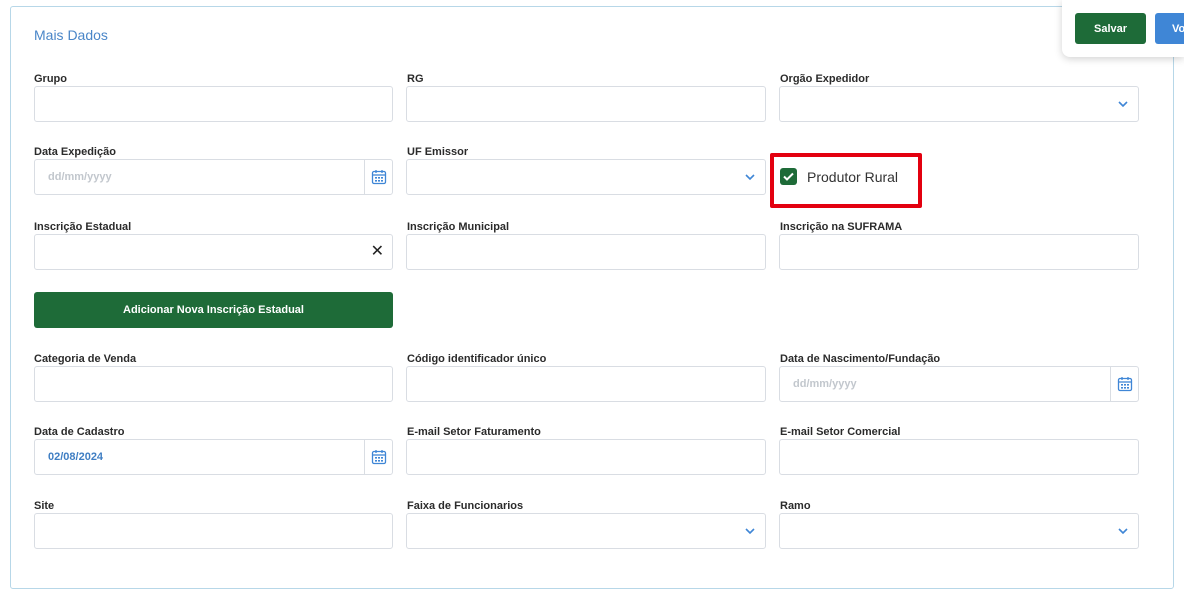 The image size is (1184, 597). What do you see at coordinates (213, 252) in the screenshot?
I see `inscricao-estadual-input: ✕` at bounding box center [213, 252].